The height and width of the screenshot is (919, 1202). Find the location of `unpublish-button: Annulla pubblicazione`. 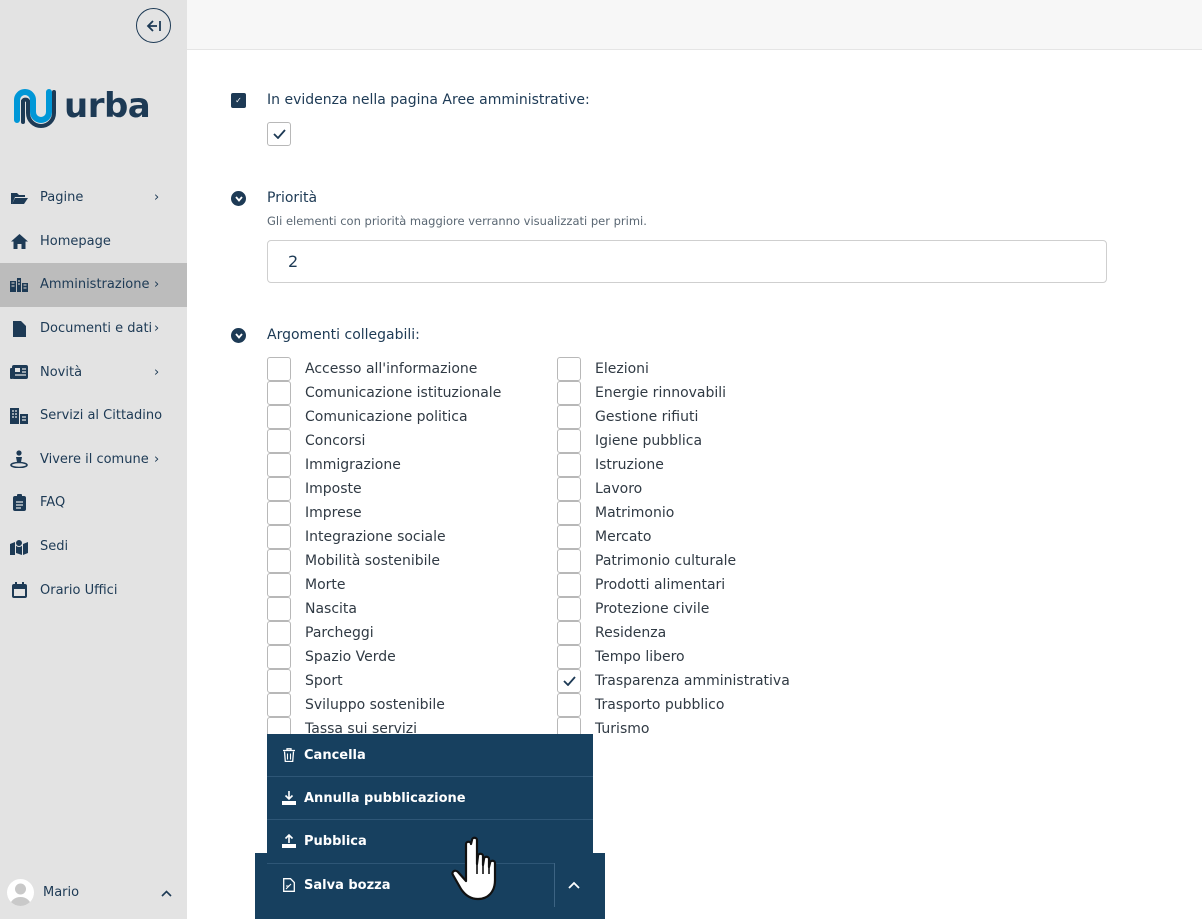

unpublish-button: Annulla pubblicazione is located at coordinates (430, 798).